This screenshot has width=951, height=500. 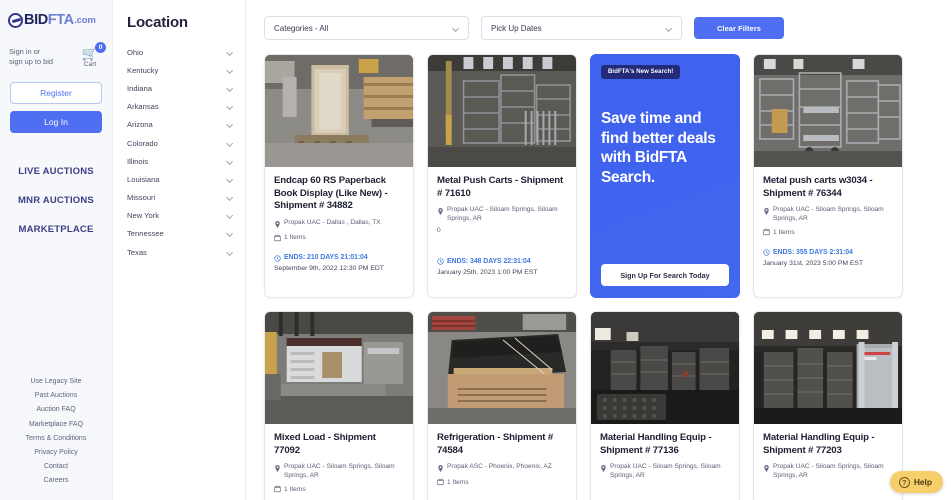 I want to click on location-item-ohio: Ohio, so click(x=181, y=52).